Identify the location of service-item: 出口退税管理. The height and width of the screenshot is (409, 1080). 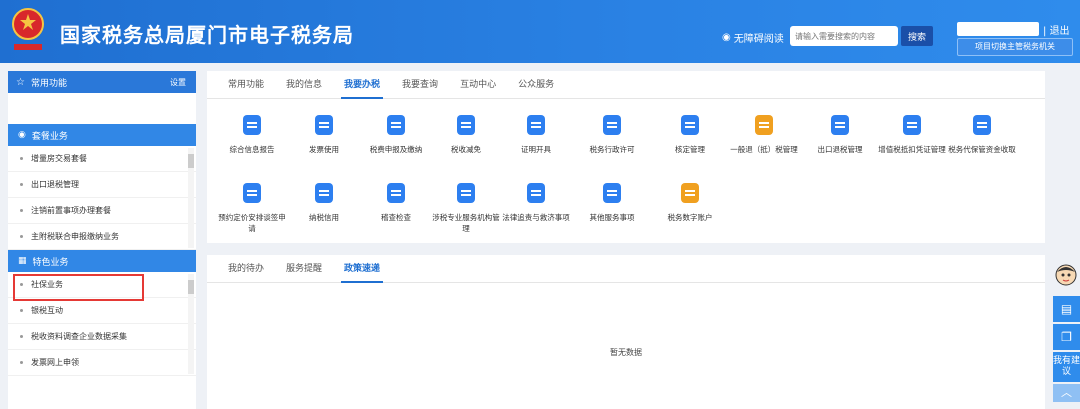
(840, 134).